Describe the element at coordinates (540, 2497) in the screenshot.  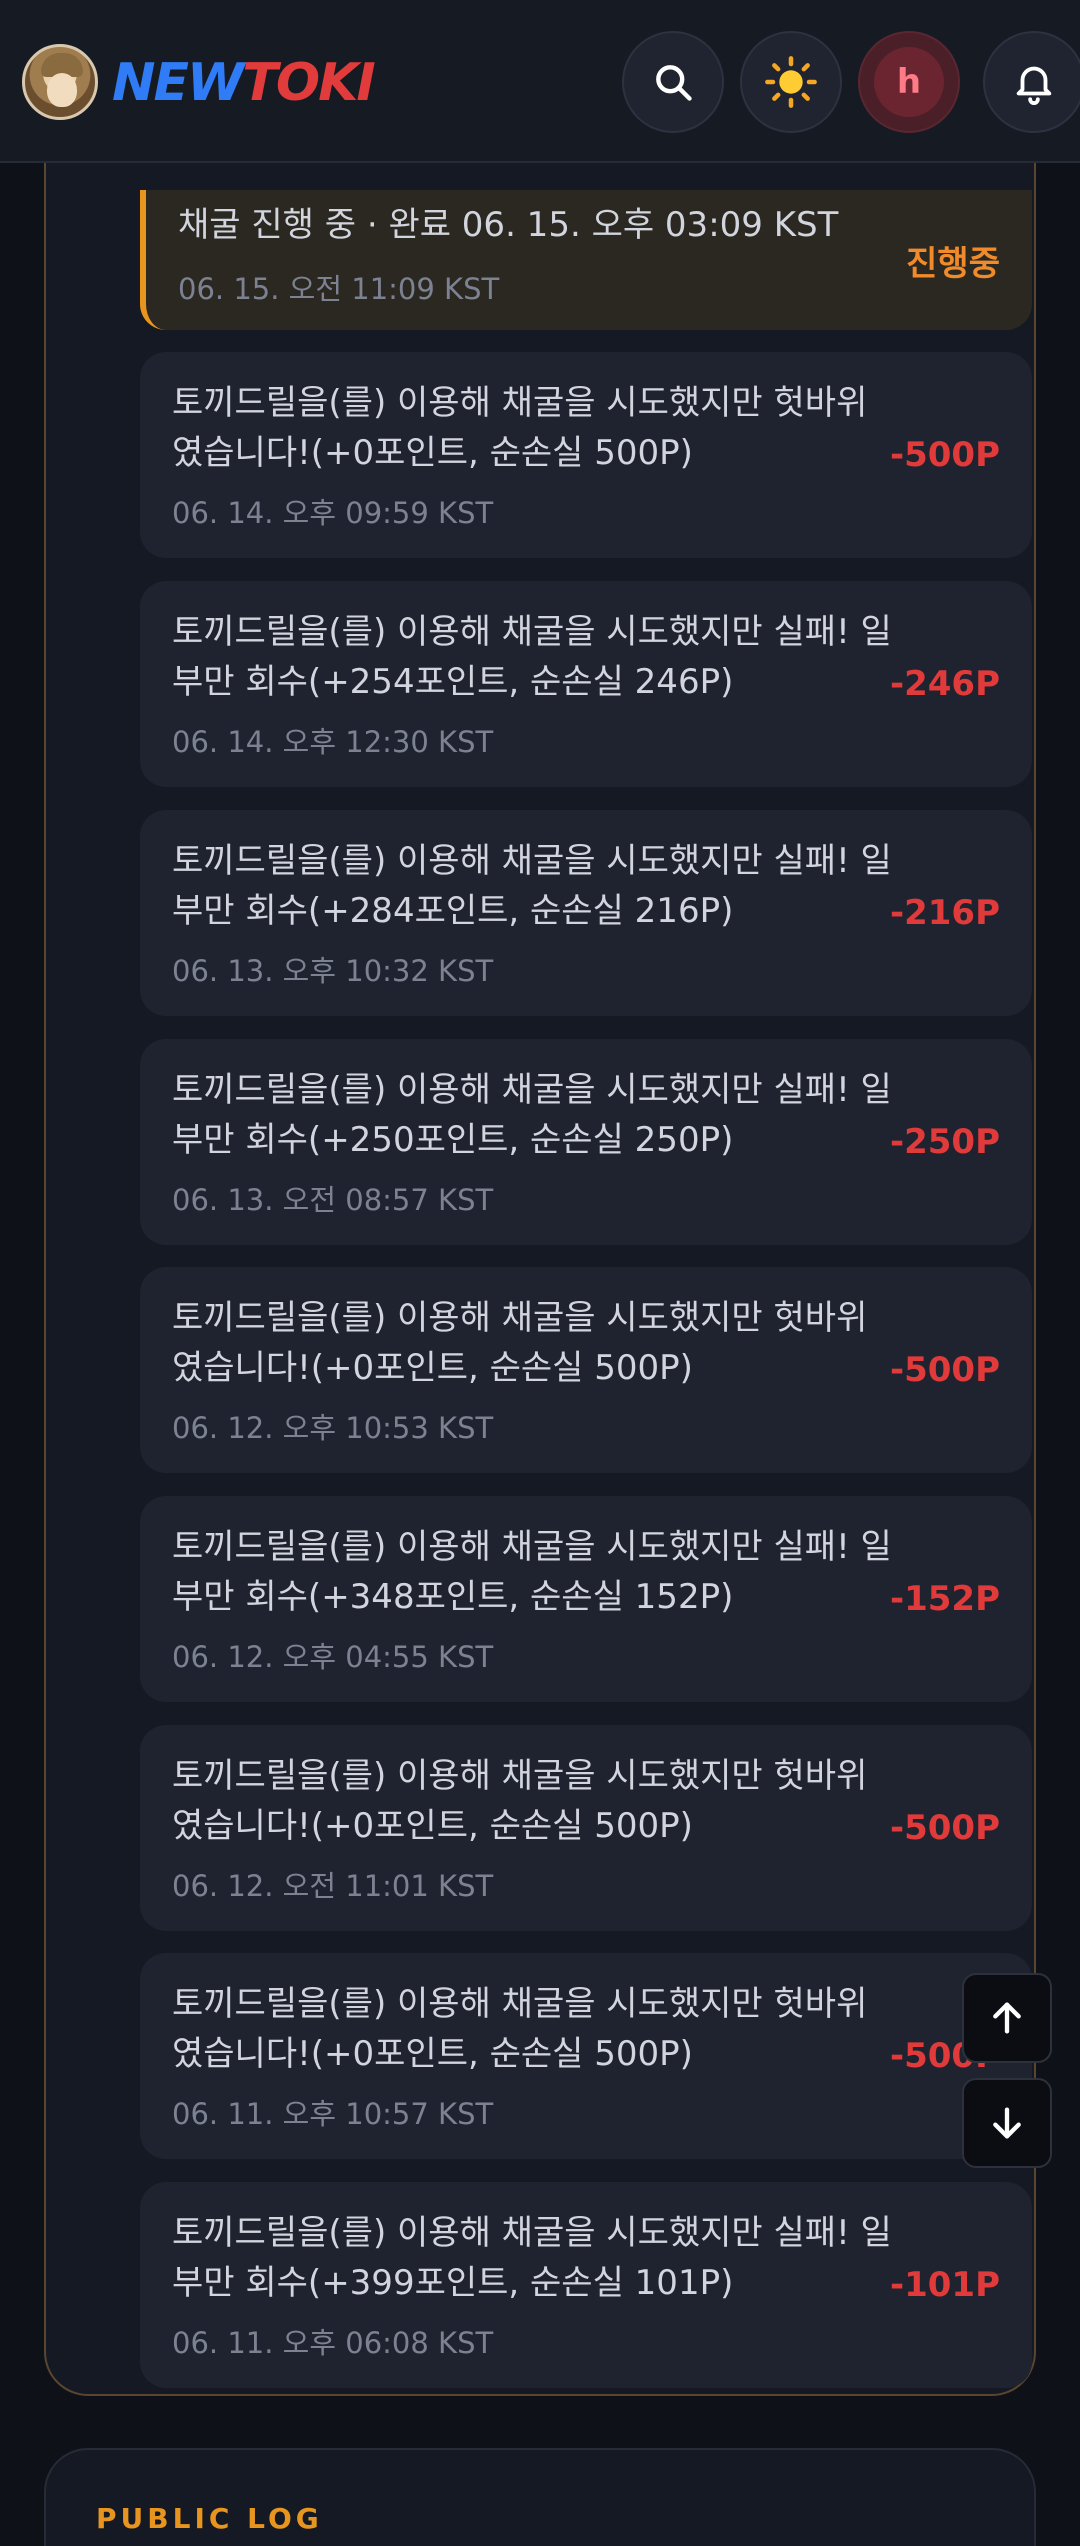
I see `public-log-card: PUBLIC LOG` at that location.